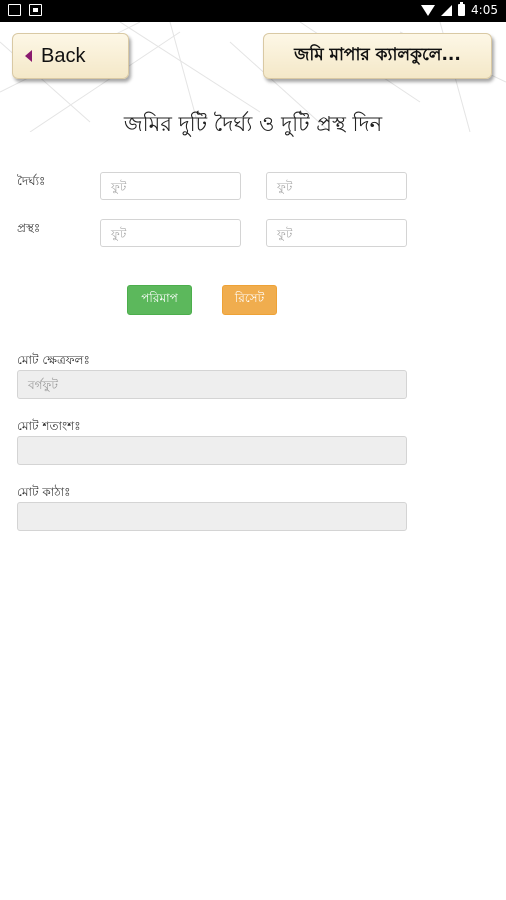 The image size is (506, 900). I want to click on reset-button: রিসেট, so click(249, 300).